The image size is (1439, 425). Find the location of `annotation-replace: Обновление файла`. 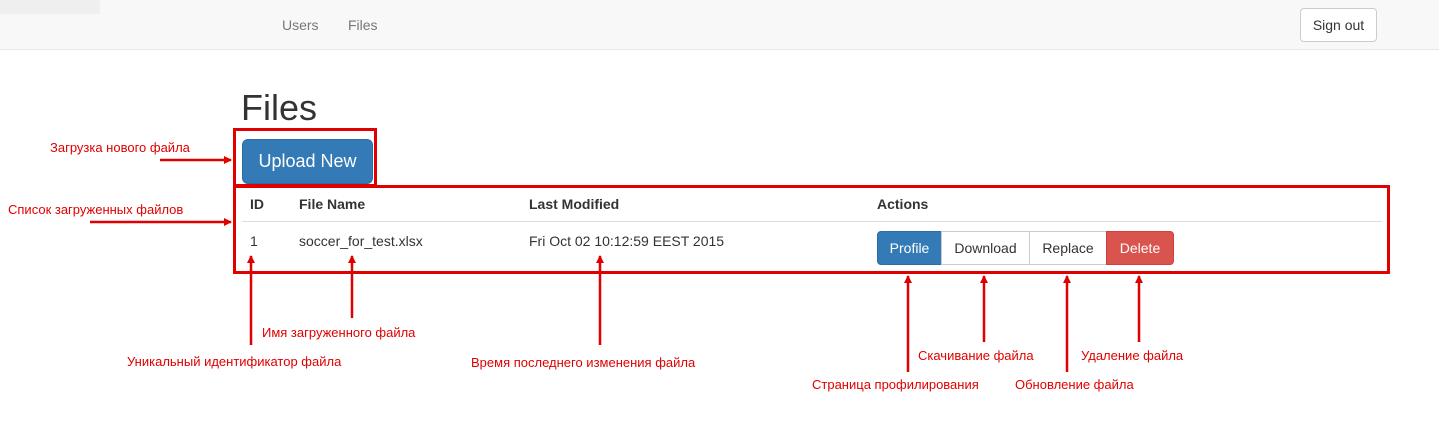

annotation-replace: Обновление файла is located at coordinates (1074, 384).